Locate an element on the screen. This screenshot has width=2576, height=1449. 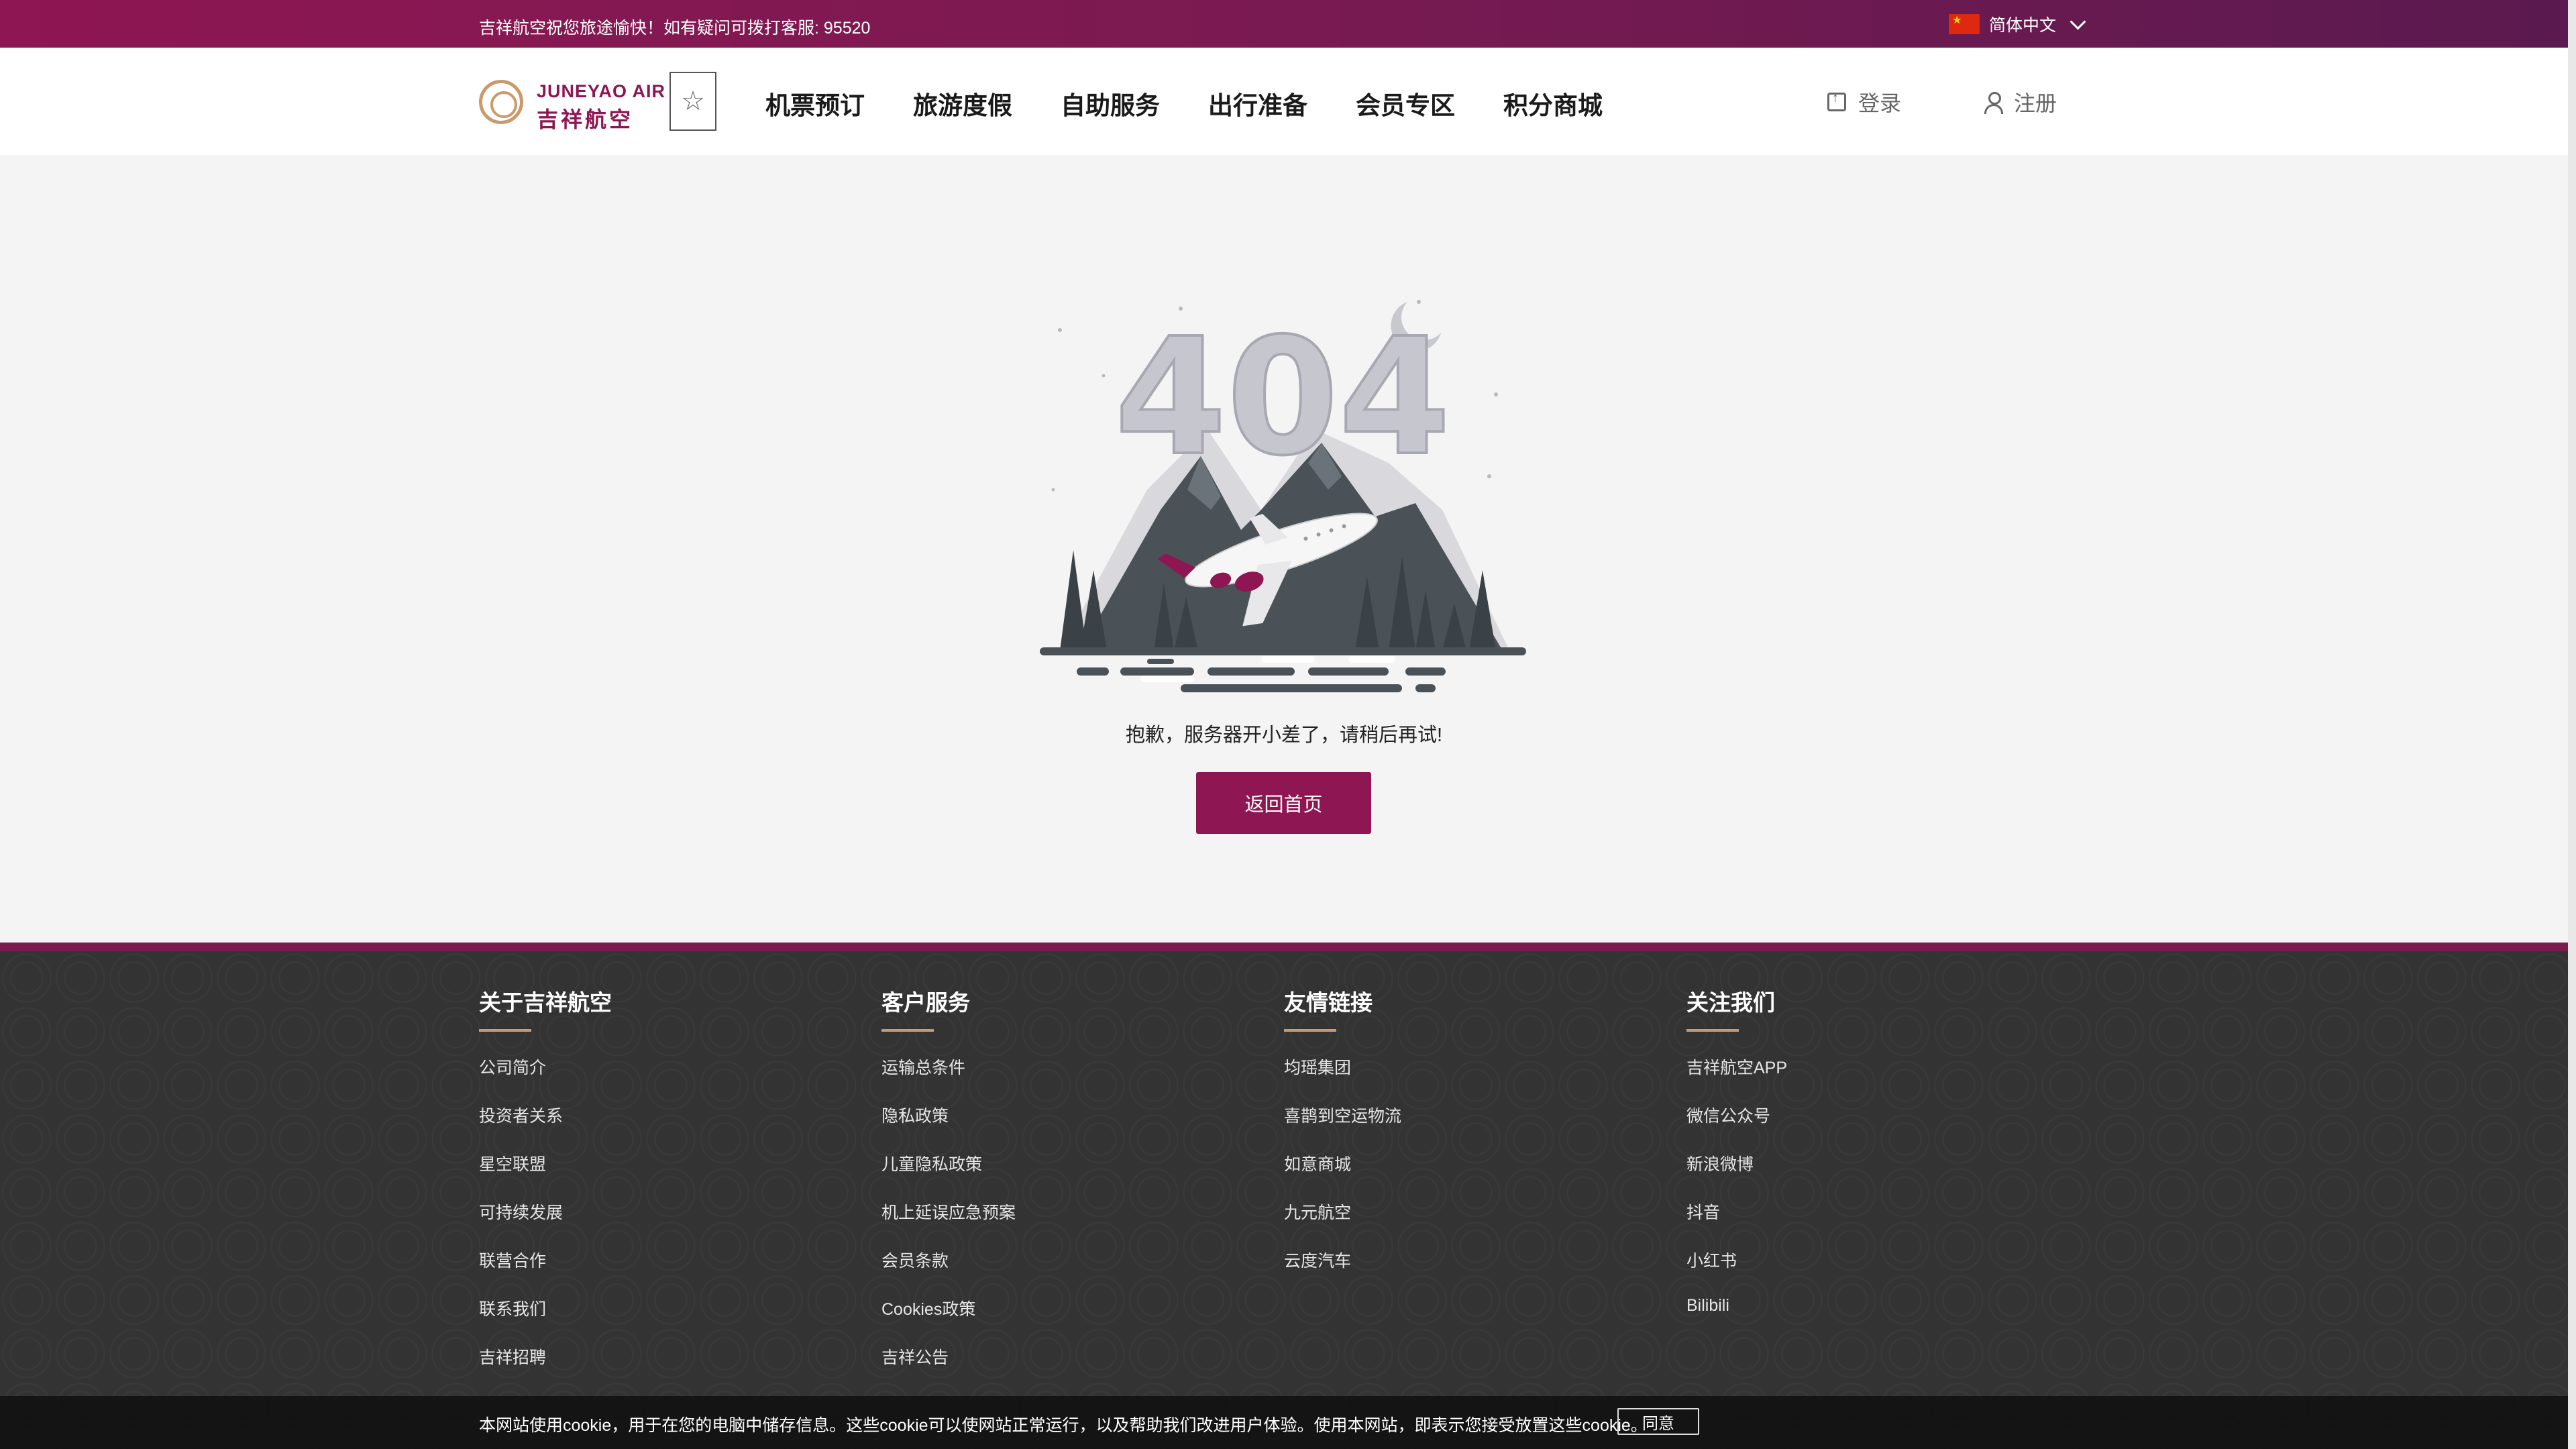
footer-column-title: 关于吉祥航空 is located at coordinates (545, 1002).